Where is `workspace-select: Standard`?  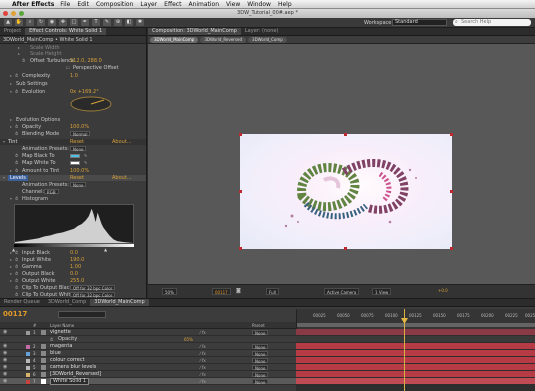 workspace-select: Standard is located at coordinates (419, 22).